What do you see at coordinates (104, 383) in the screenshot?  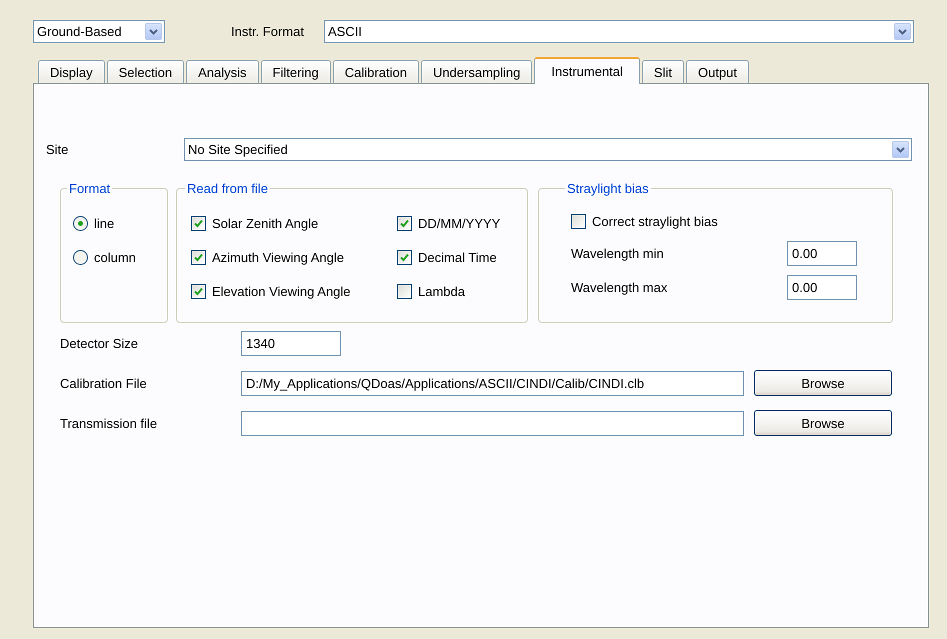 I see `field-label: Calibration File` at bounding box center [104, 383].